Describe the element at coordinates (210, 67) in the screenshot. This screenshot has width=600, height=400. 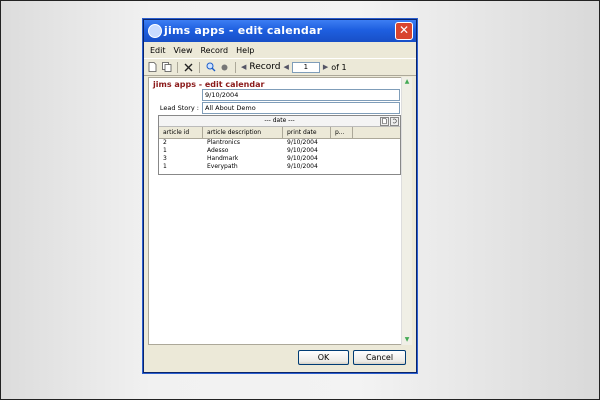
I see `search-icon` at that location.